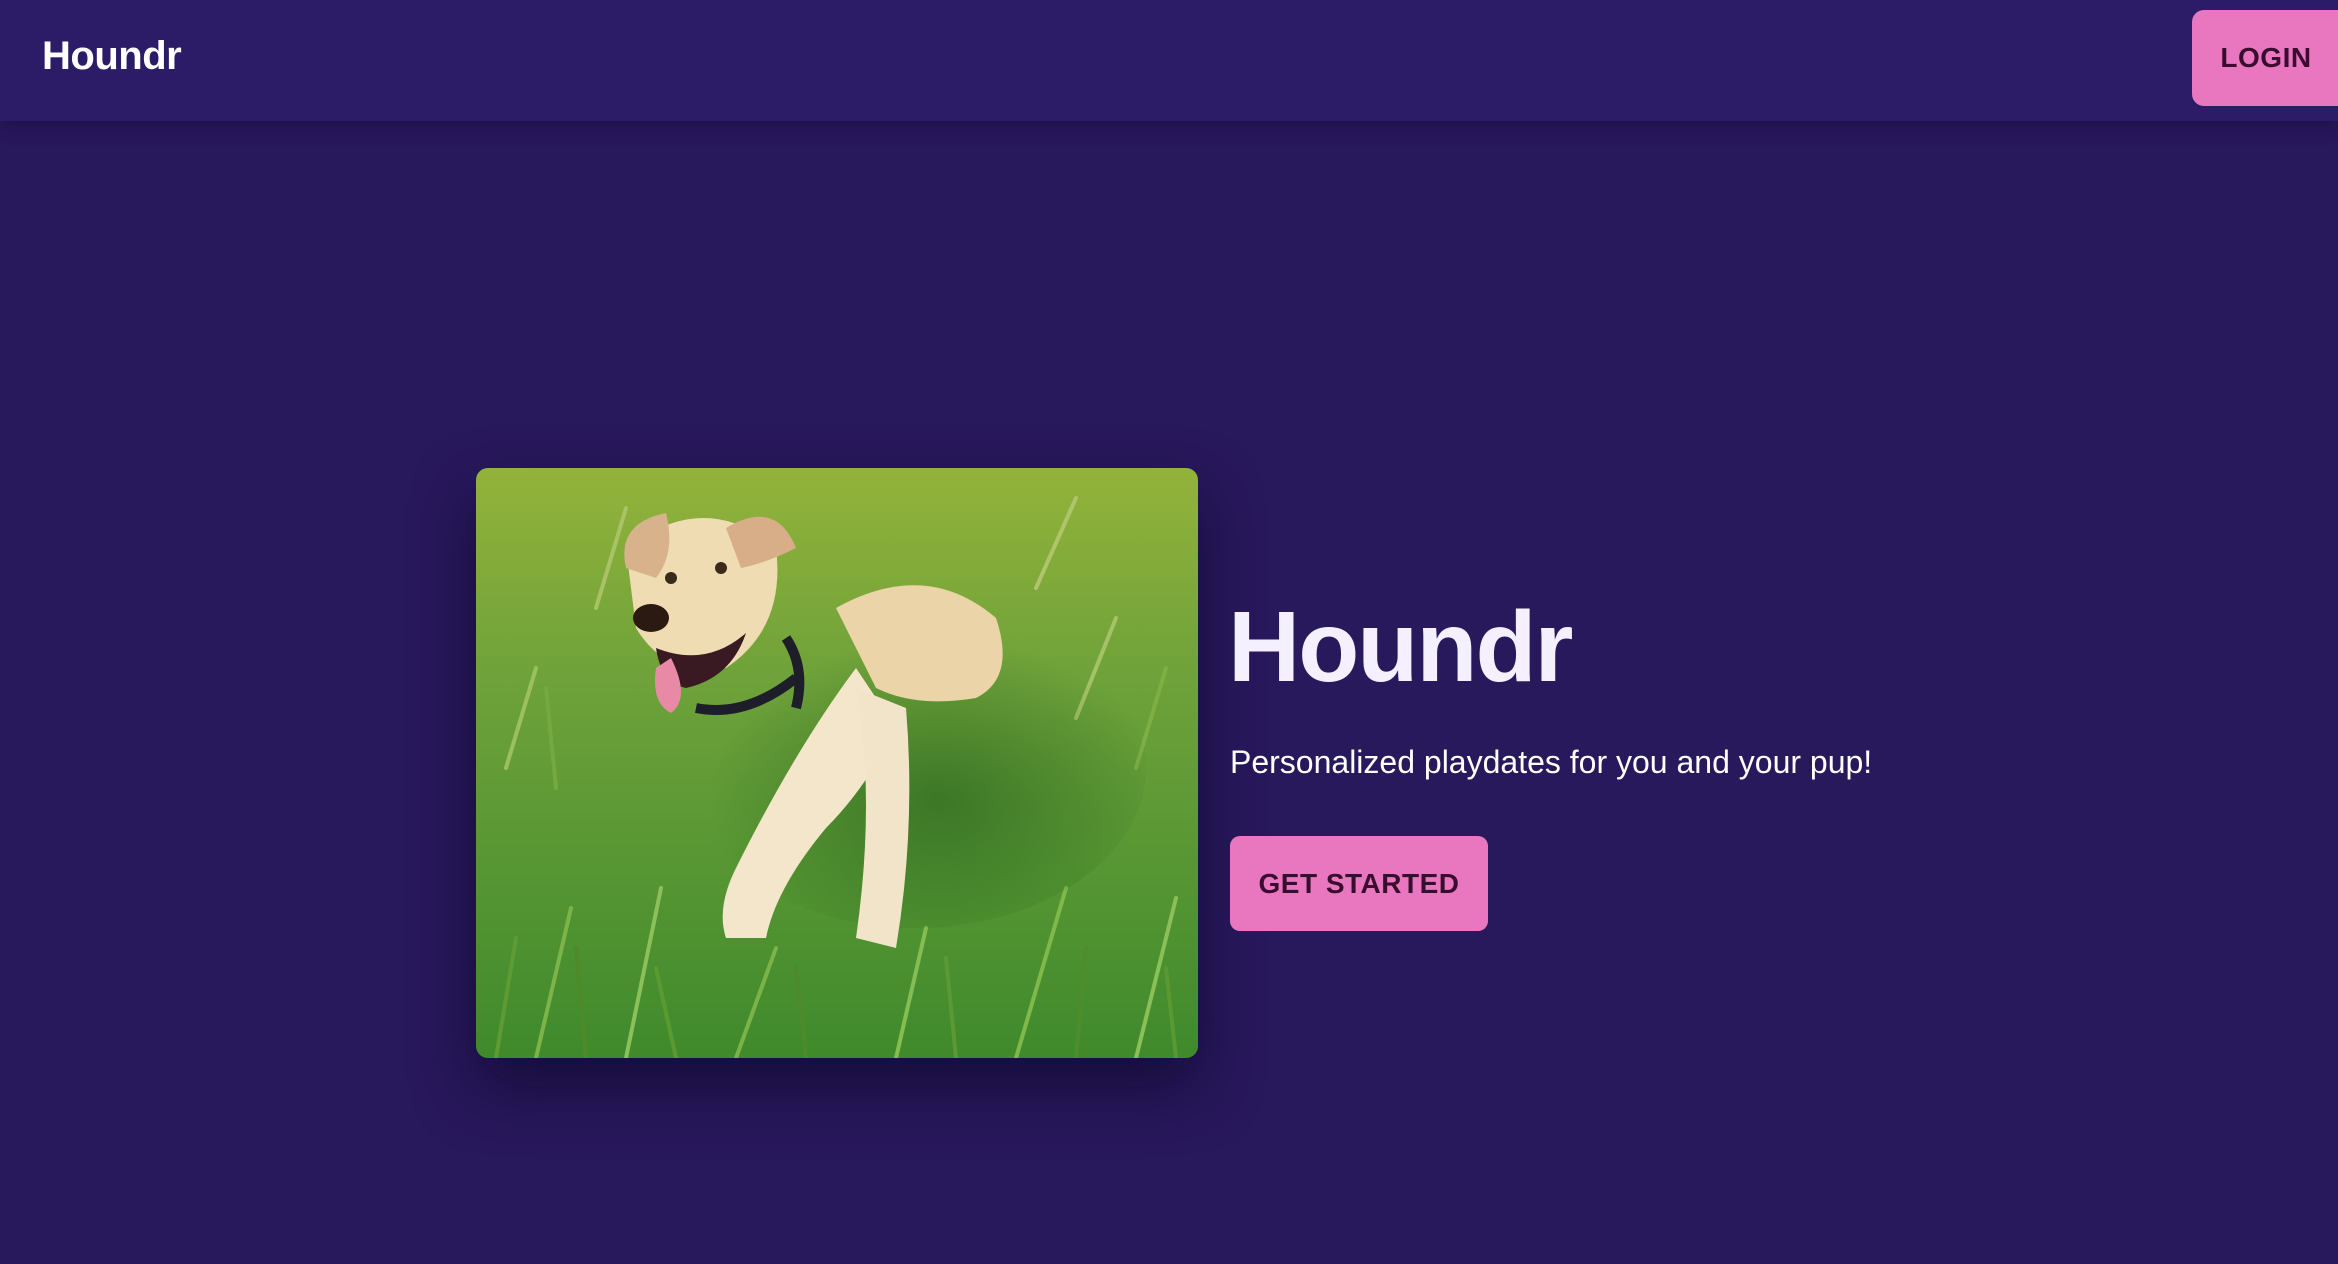  Describe the element at coordinates (2265, 58) in the screenshot. I see `login-button: LOGIN` at that location.